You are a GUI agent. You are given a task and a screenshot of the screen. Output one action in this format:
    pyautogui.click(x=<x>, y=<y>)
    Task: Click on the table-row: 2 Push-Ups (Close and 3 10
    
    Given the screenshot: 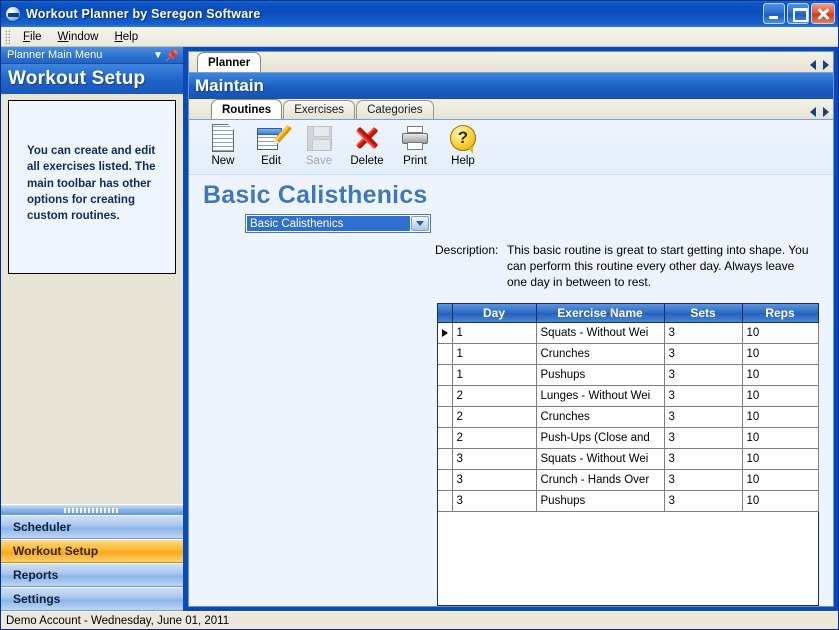 What is the action you would take?
    pyautogui.click(x=628, y=438)
    